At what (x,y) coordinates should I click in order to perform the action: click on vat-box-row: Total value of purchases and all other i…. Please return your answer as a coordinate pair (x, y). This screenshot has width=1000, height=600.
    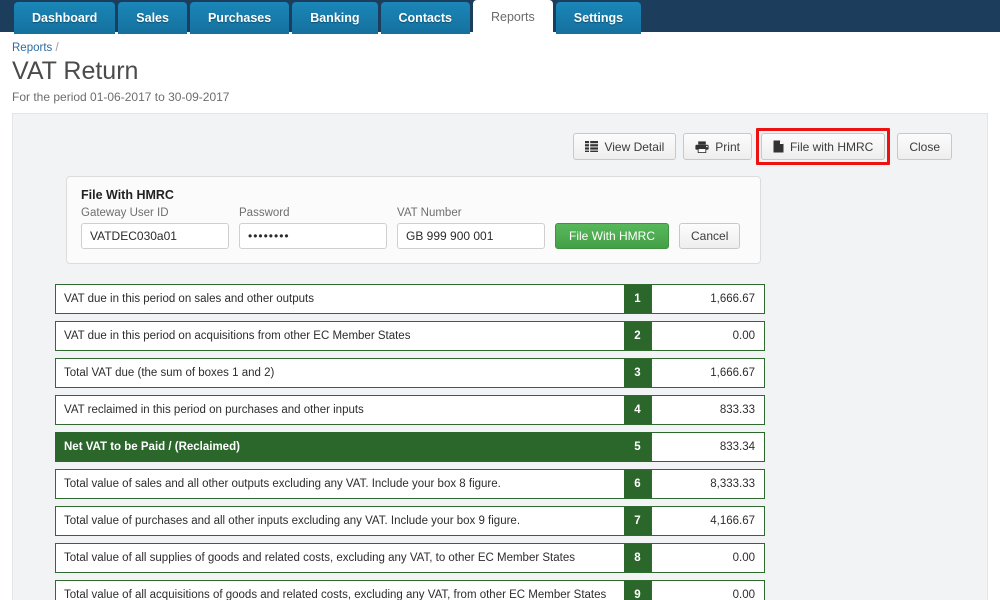
    Looking at the image, I should click on (410, 520).